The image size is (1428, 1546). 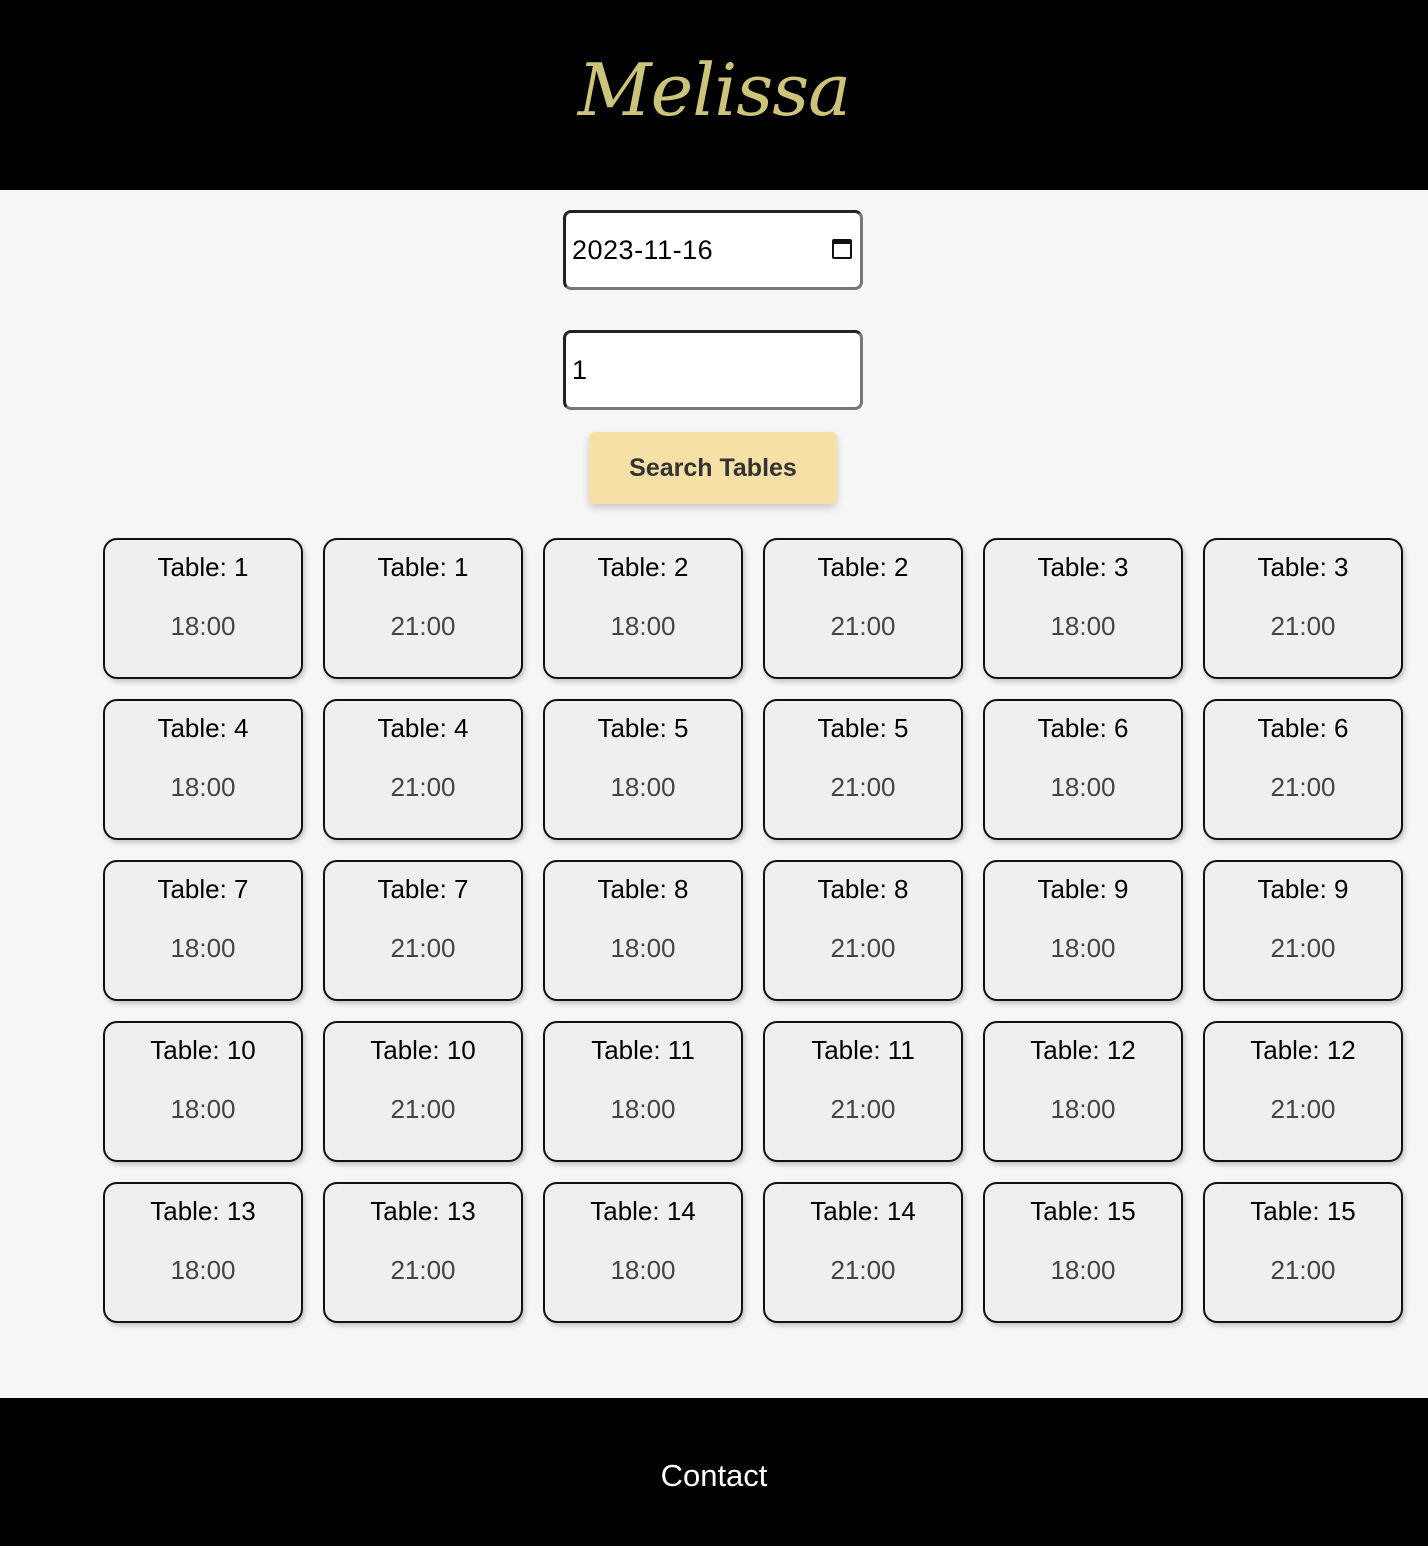 I want to click on table-slot-card: Table: 5 21:00, so click(x=863, y=769).